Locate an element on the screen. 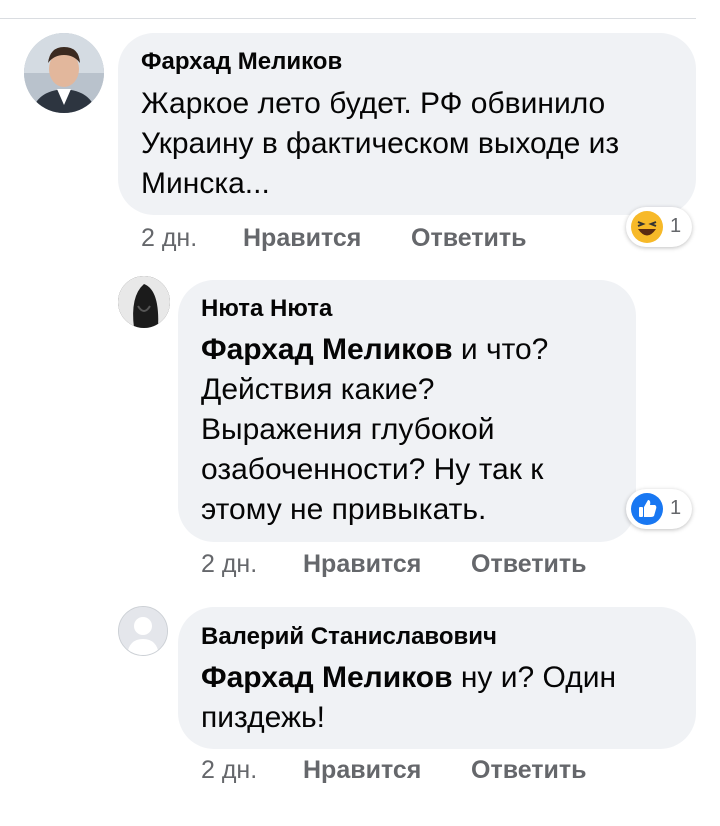  comment-text-line: Фархад Меликов и что? is located at coordinates (411, 350).